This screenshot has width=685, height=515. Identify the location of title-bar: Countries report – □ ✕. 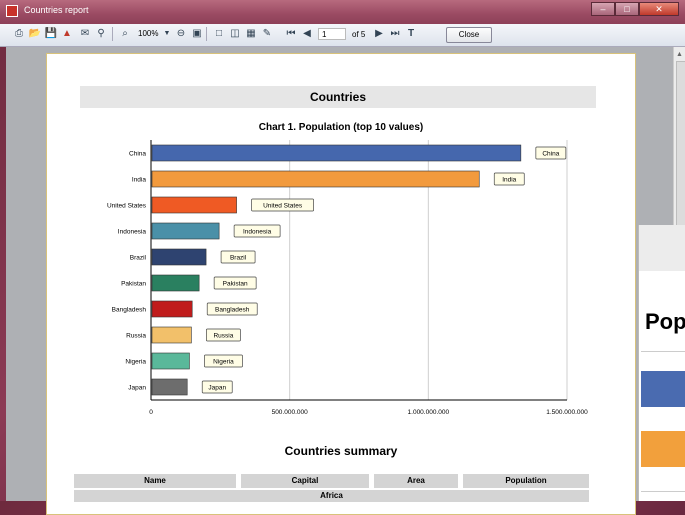
(342, 12).